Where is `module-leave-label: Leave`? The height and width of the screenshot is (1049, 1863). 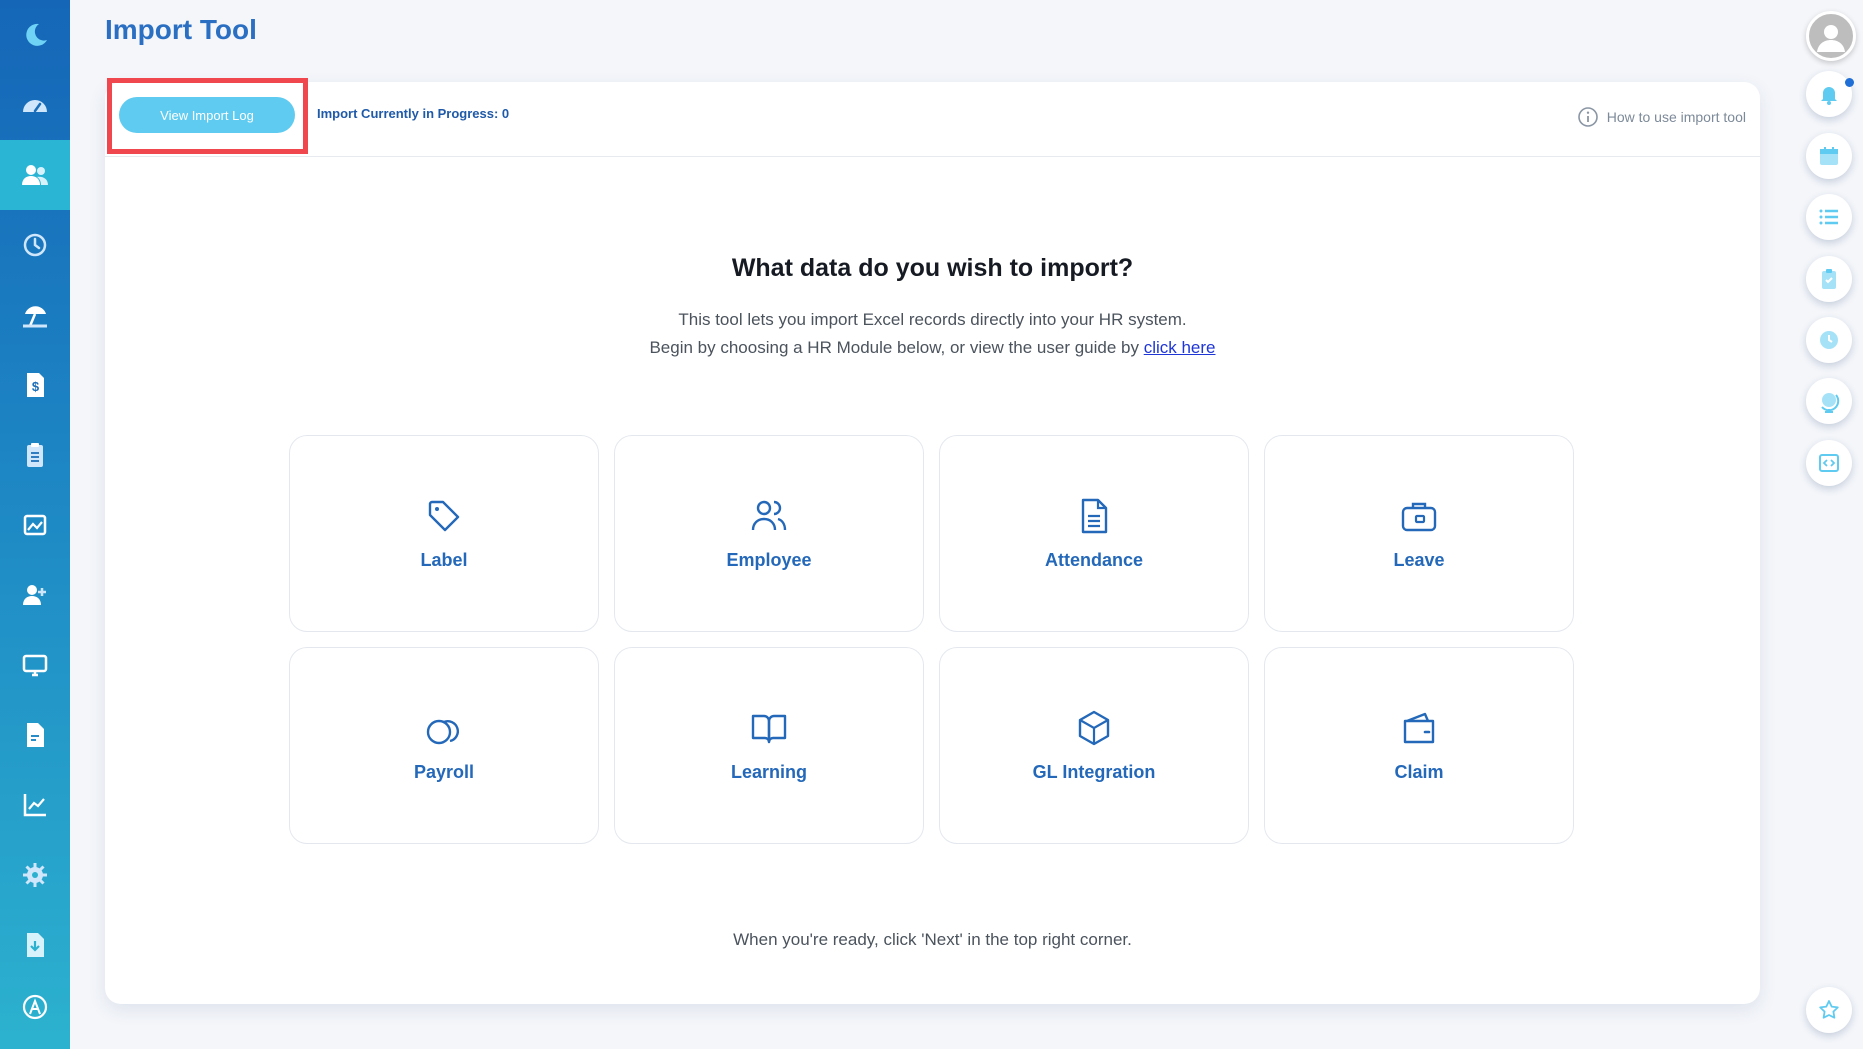 module-leave-label: Leave is located at coordinates (1419, 560).